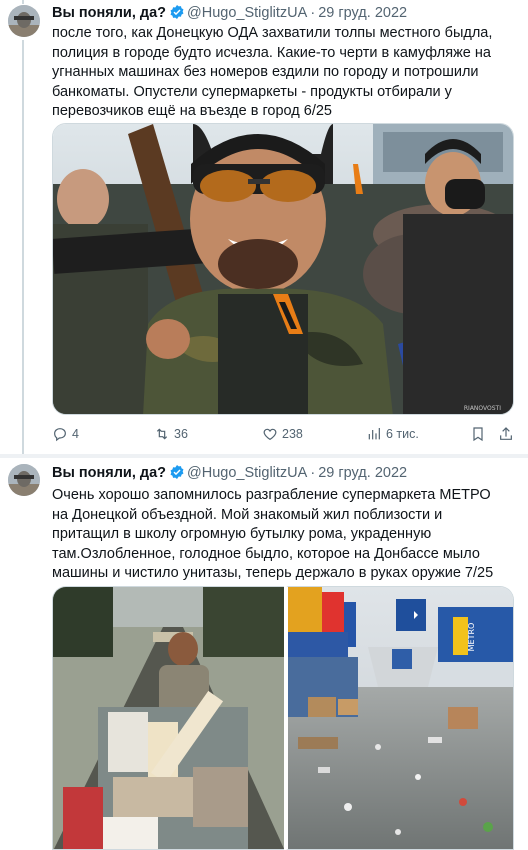  I want to click on photo-man-with-cart, so click(168, 718).